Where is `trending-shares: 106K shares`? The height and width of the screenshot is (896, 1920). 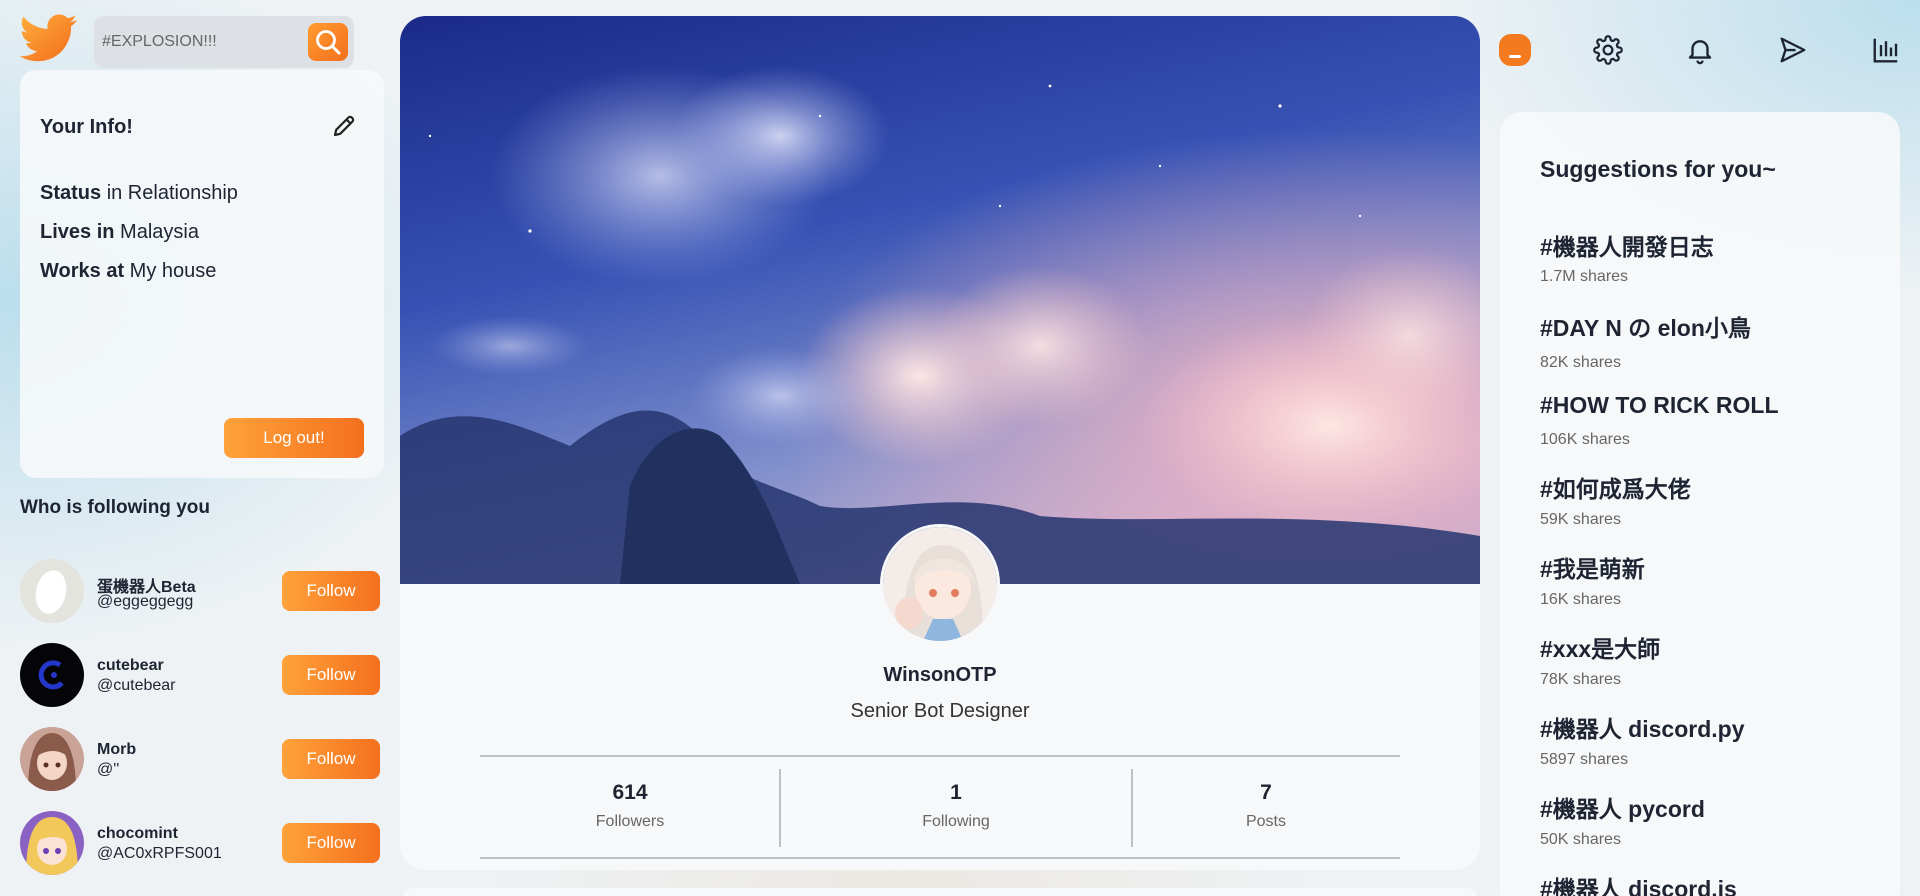
trending-shares: 106K shares is located at coordinates (1585, 439).